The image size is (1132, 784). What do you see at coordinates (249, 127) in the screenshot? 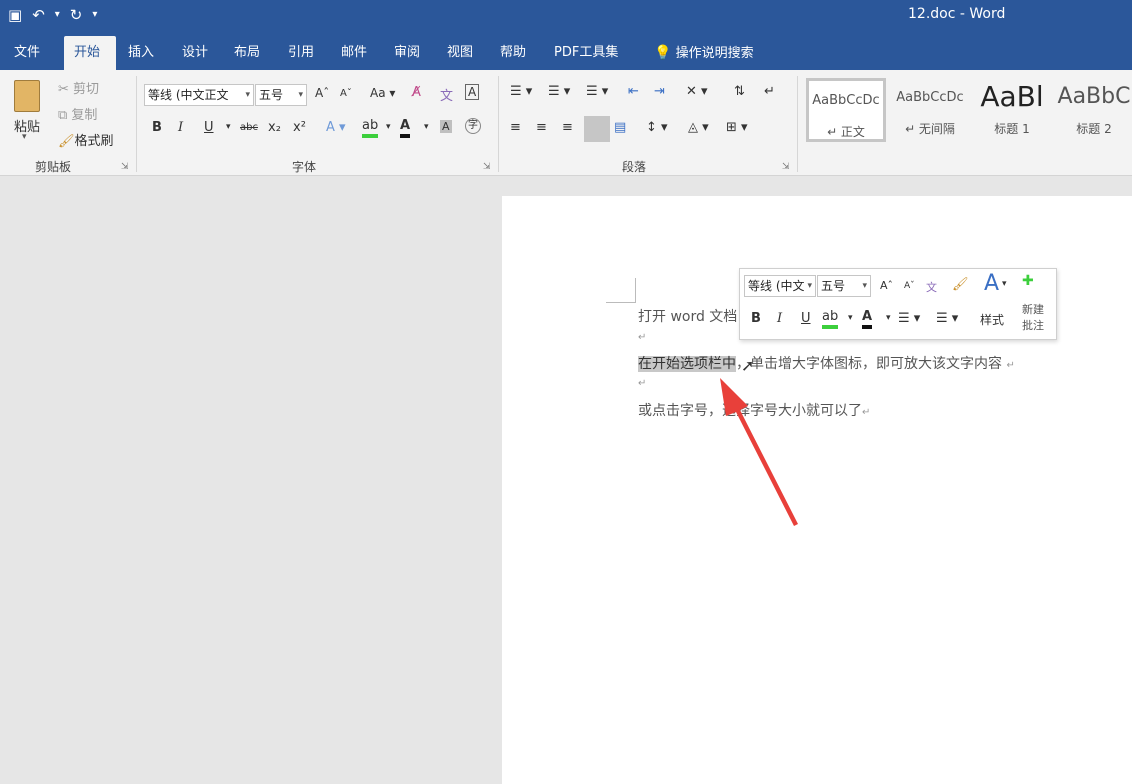
I see `strikethrough-button: abc` at bounding box center [249, 127].